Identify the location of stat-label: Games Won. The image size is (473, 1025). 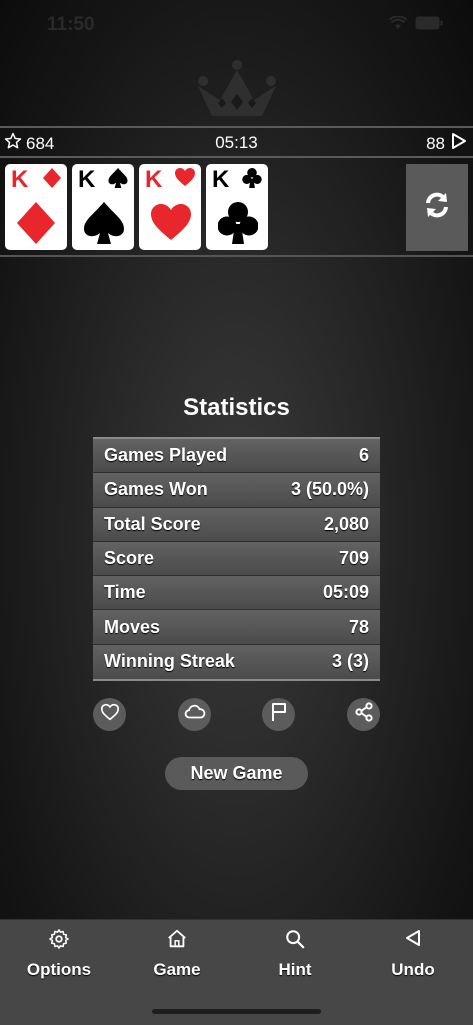
(156, 489).